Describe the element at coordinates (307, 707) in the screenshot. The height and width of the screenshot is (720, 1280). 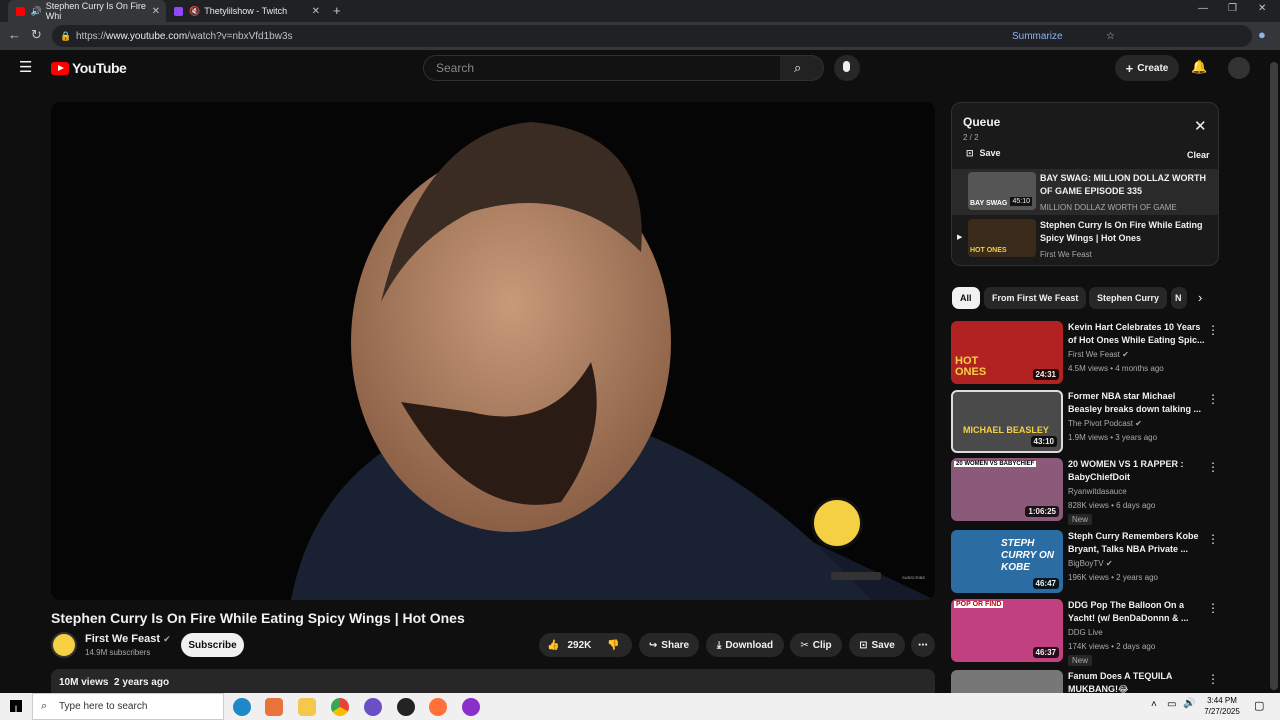
I see `file-explorer-icon` at that location.